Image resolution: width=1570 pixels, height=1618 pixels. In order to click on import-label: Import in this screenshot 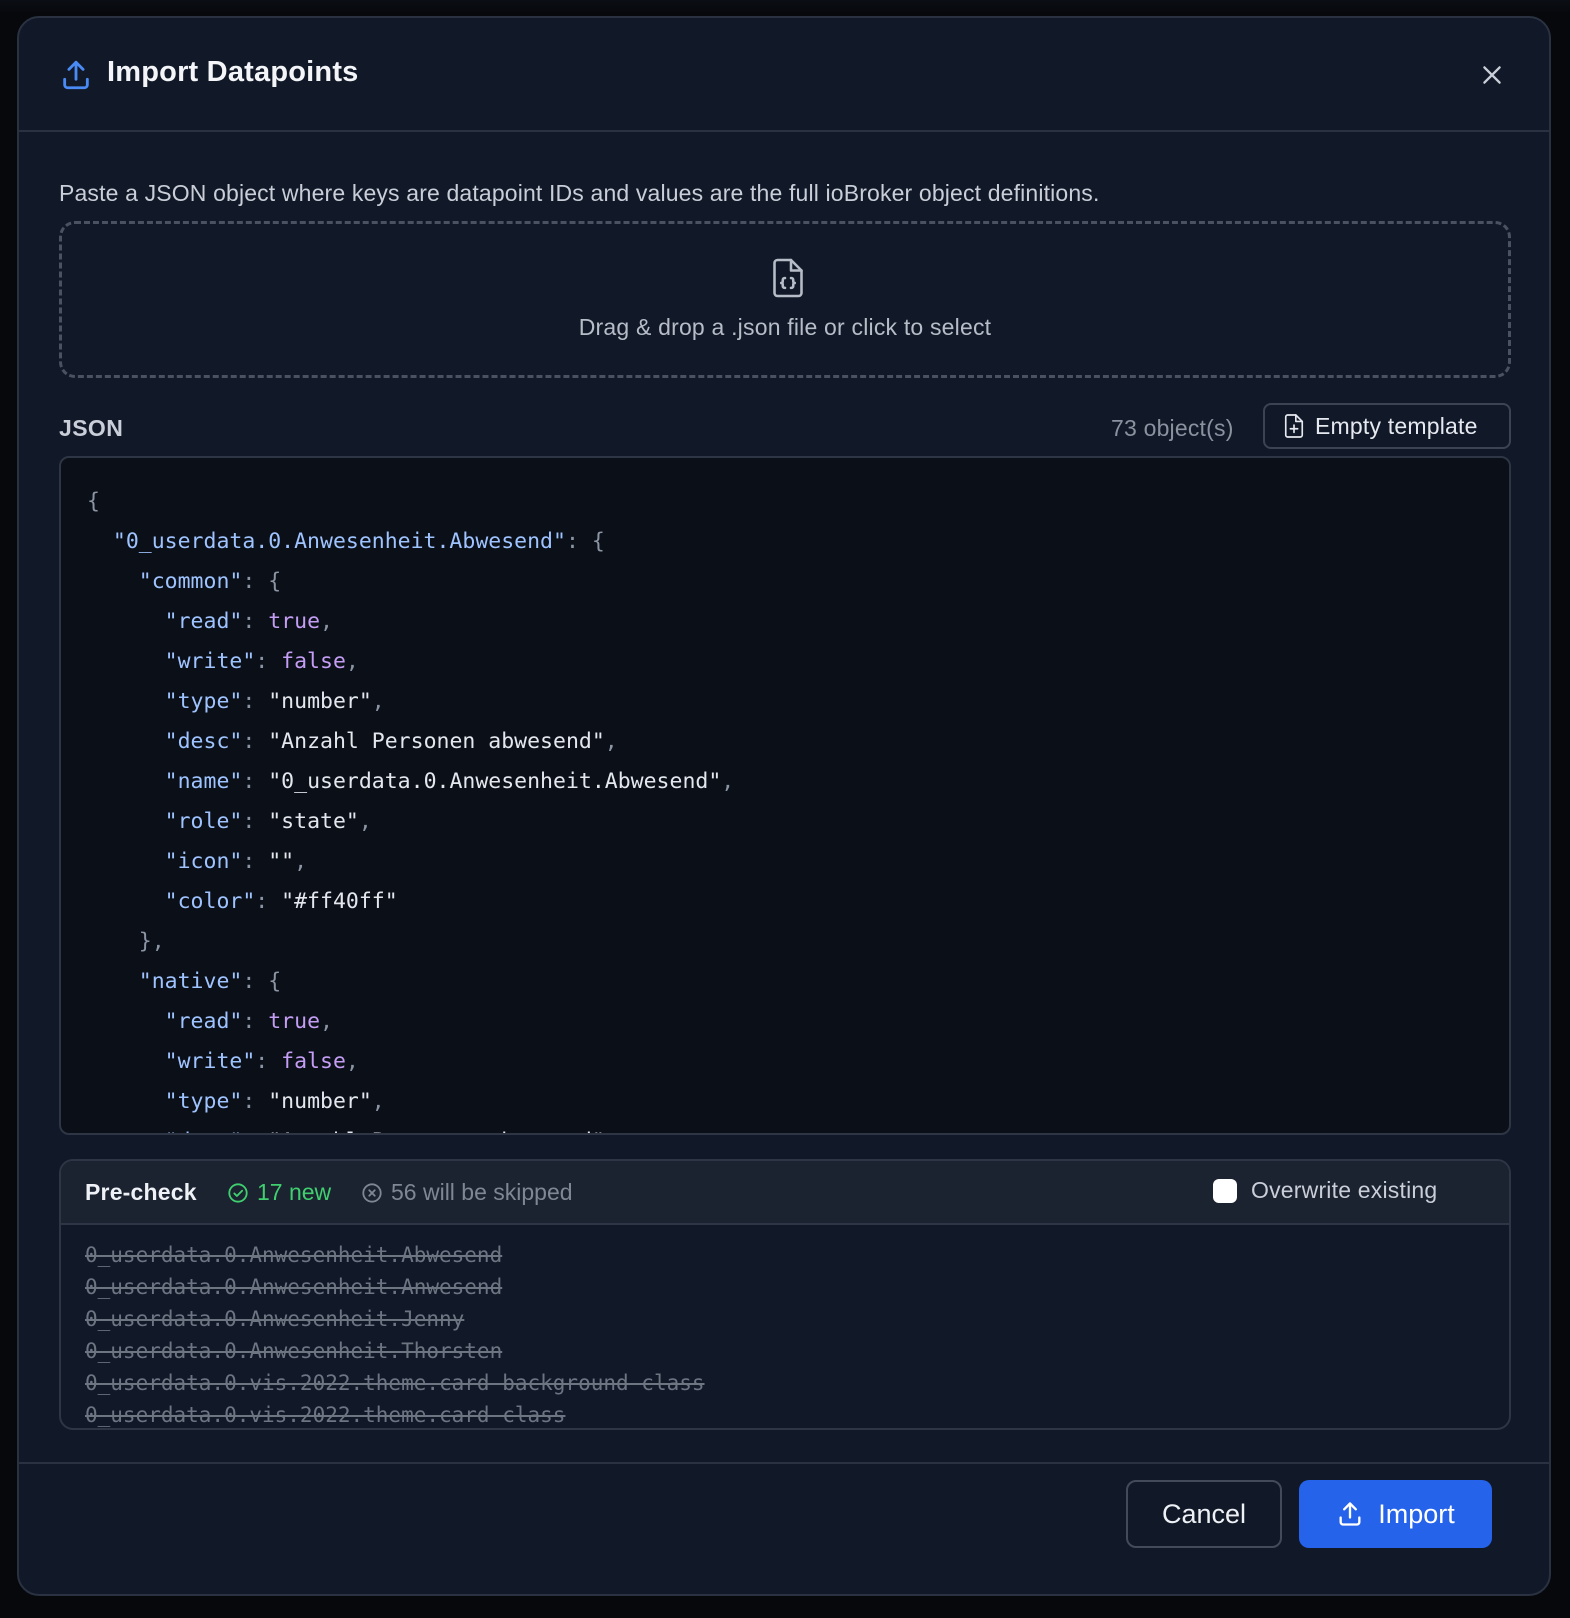, I will do `click(1416, 1513)`.